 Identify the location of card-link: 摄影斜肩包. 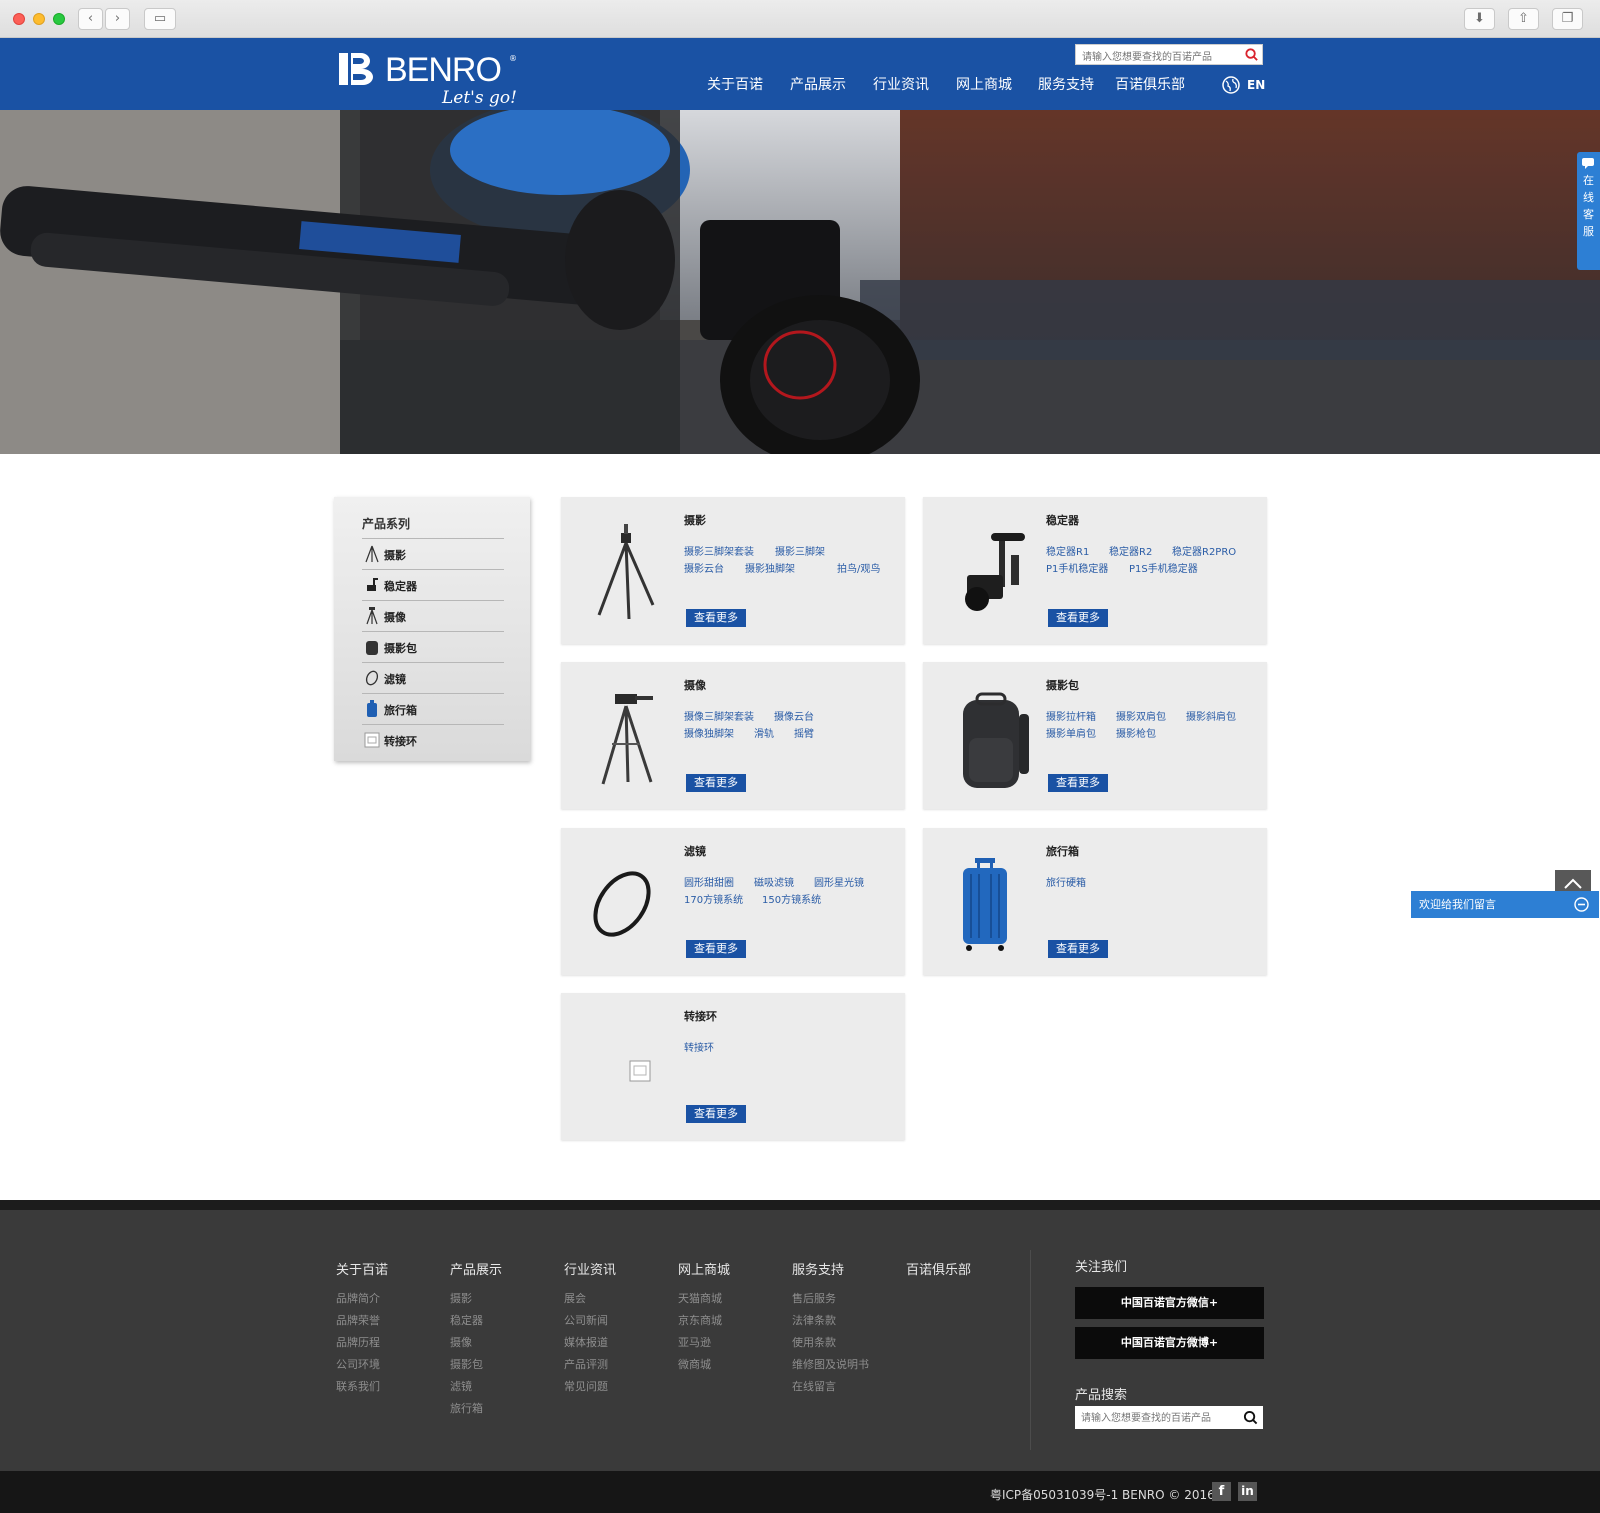
(1211, 715).